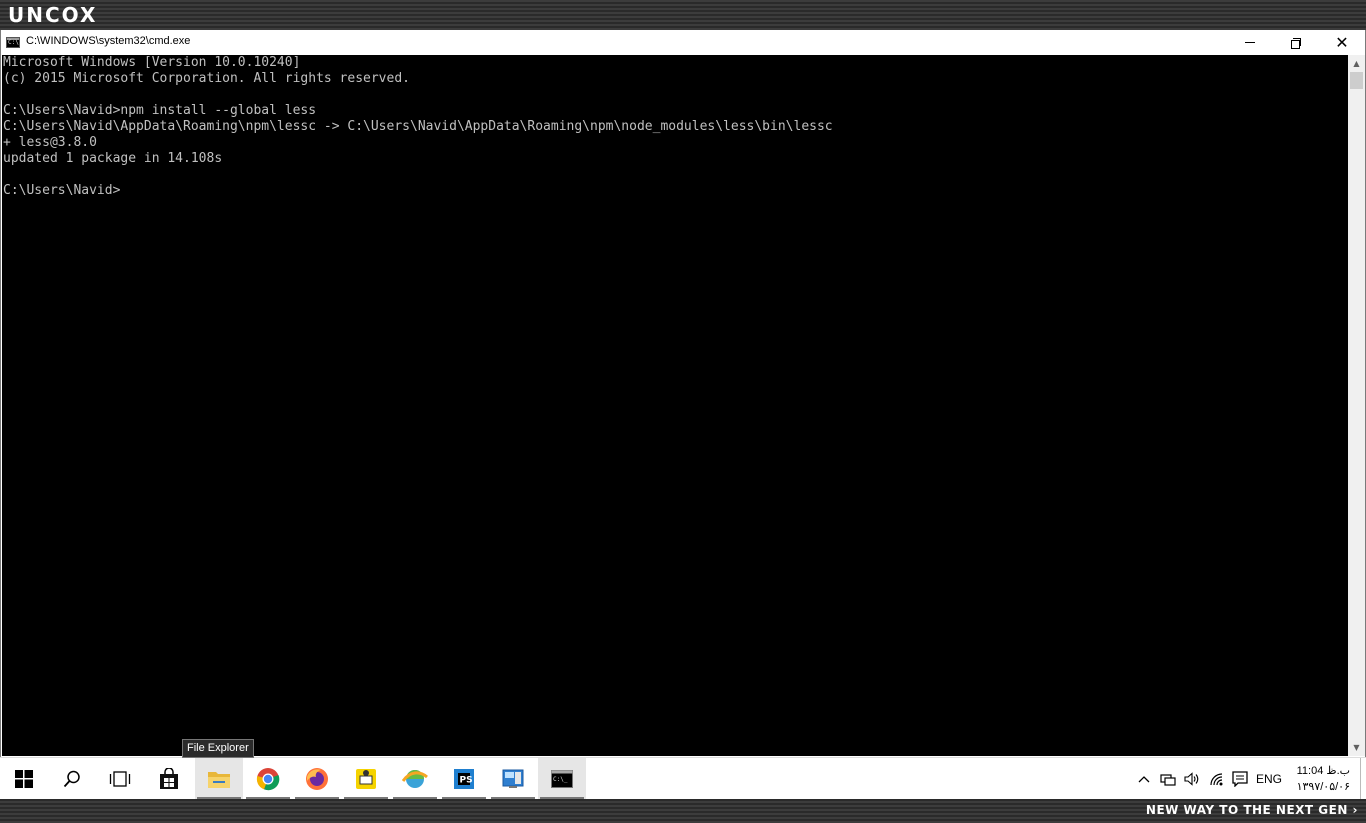  I want to click on notification-icon, so click(1240, 778).